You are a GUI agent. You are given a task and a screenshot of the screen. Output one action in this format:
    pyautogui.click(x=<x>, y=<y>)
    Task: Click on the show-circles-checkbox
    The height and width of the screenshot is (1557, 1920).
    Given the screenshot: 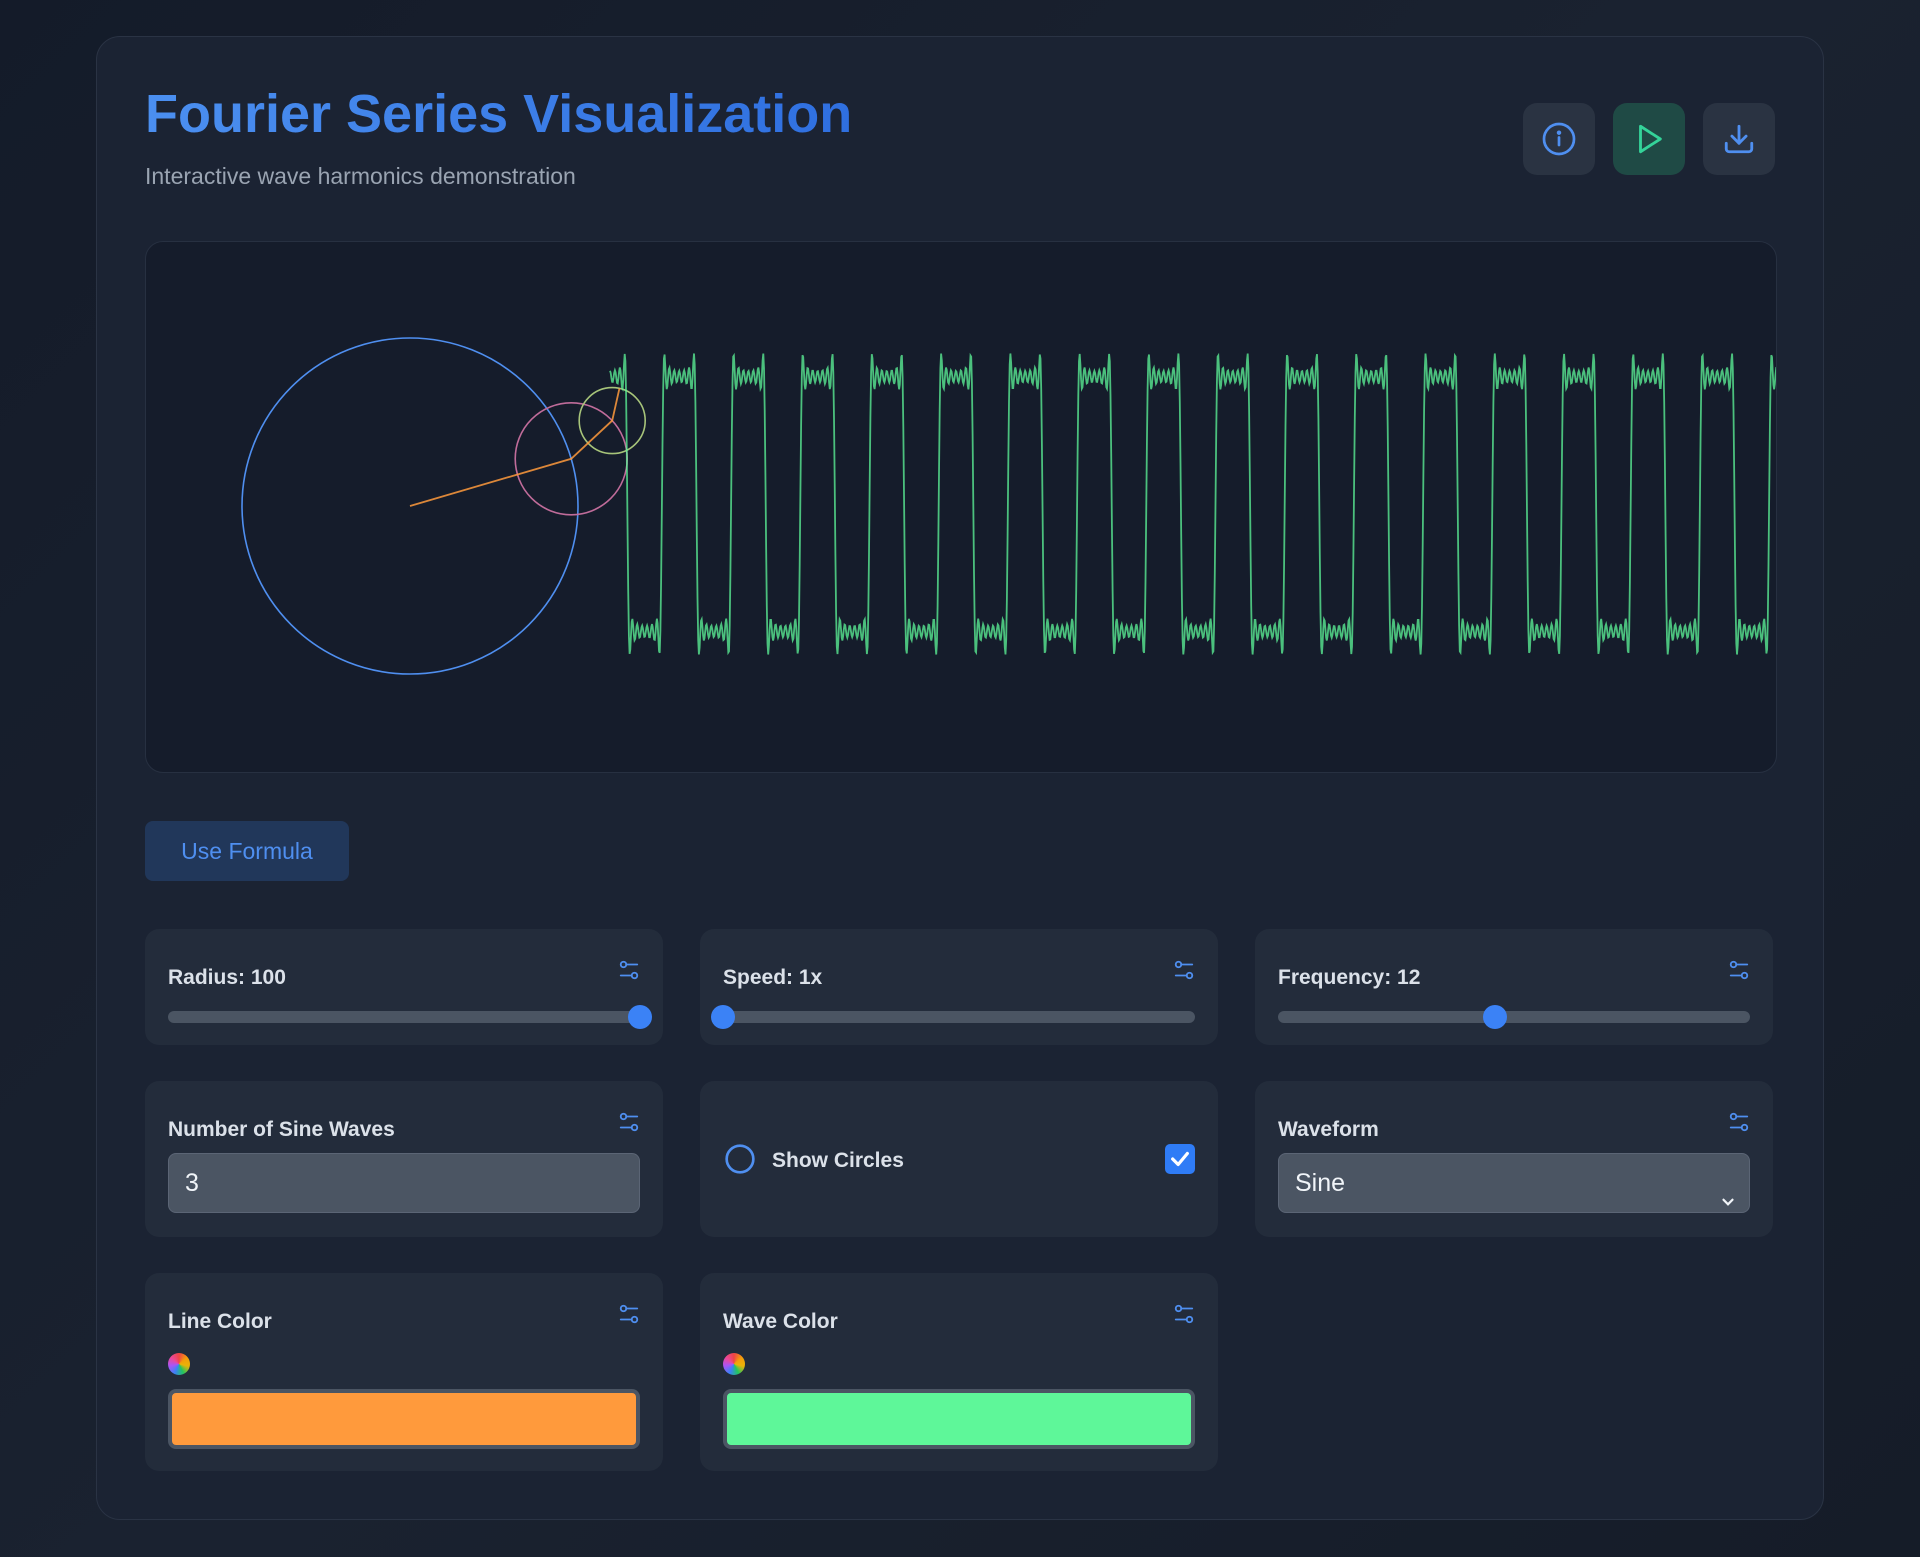 What is the action you would take?
    pyautogui.click(x=1180, y=1159)
    